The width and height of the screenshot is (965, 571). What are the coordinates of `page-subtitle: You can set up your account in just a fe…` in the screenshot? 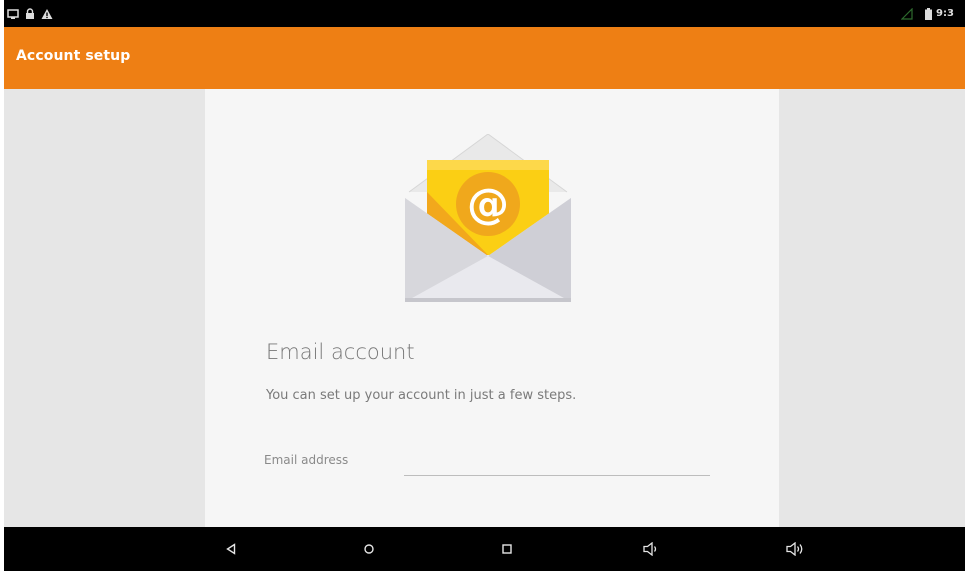 It's located at (421, 395).